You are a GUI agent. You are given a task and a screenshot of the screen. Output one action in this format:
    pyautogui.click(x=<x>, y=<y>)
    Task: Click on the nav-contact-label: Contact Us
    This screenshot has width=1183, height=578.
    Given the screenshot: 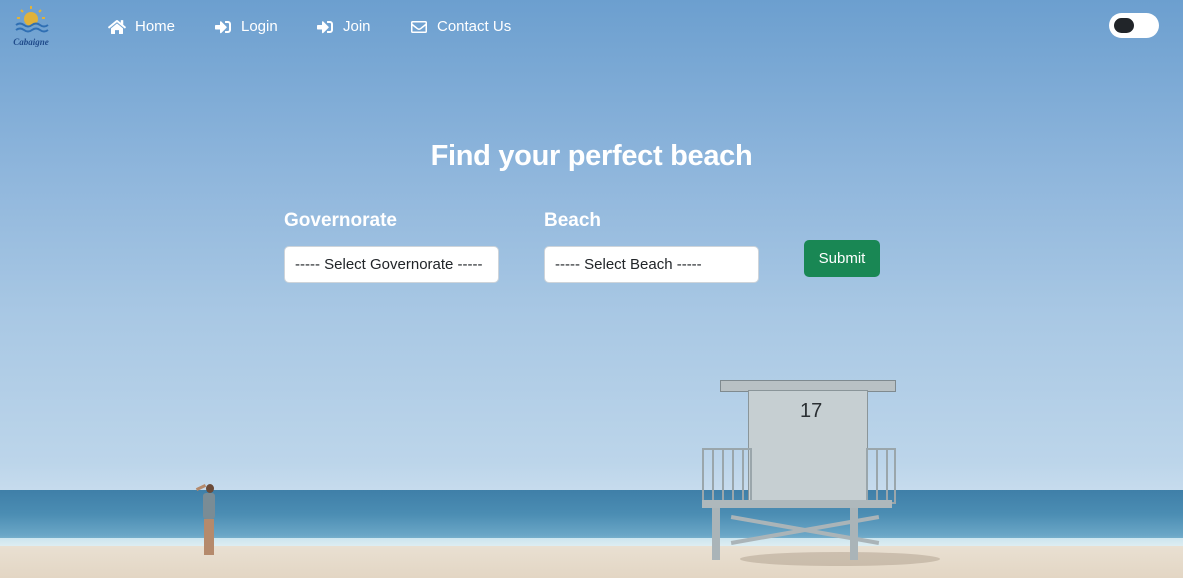 What is the action you would take?
    pyautogui.click(x=474, y=26)
    